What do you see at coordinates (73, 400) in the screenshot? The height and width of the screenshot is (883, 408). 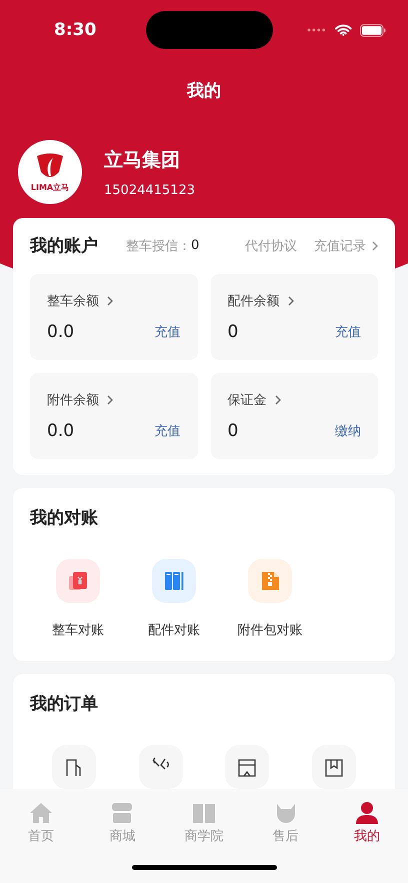 I see `balance-label: 附件余额` at bounding box center [73, 400].